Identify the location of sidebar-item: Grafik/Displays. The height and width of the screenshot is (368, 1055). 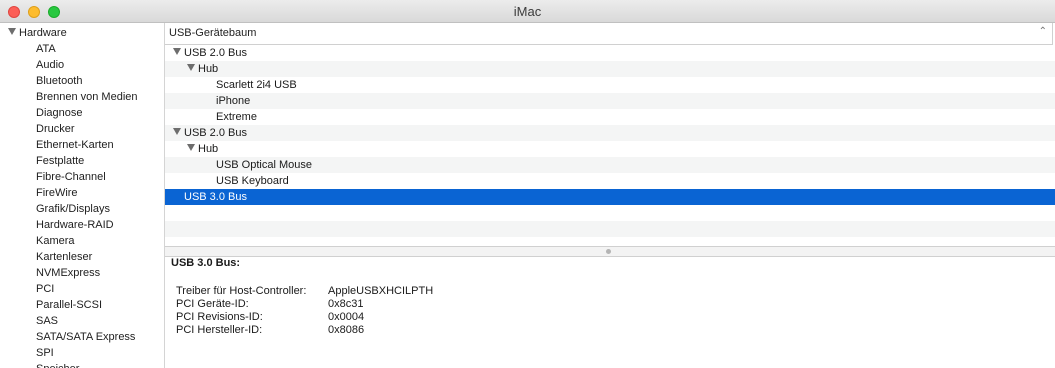
(73, 209).